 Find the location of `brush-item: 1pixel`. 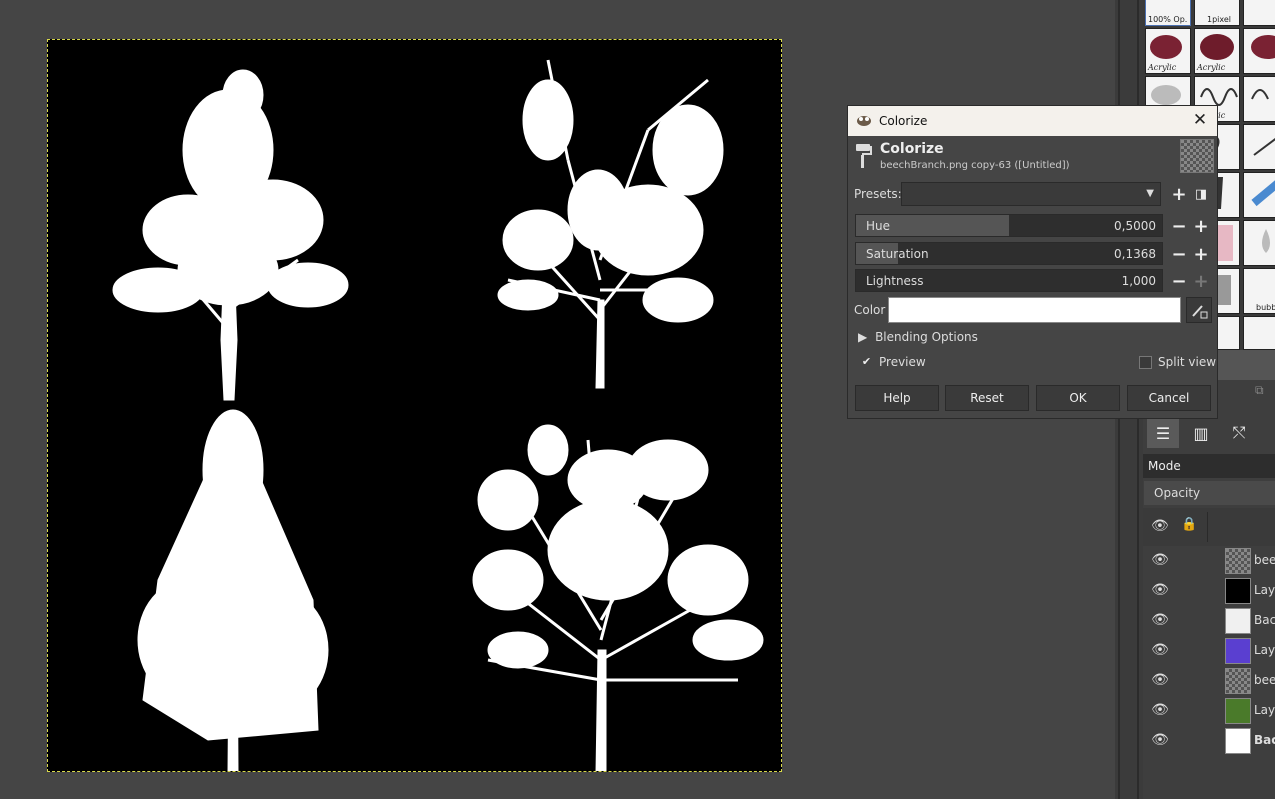

brush-item: 1pixel is located at coordinates (1217, 13).